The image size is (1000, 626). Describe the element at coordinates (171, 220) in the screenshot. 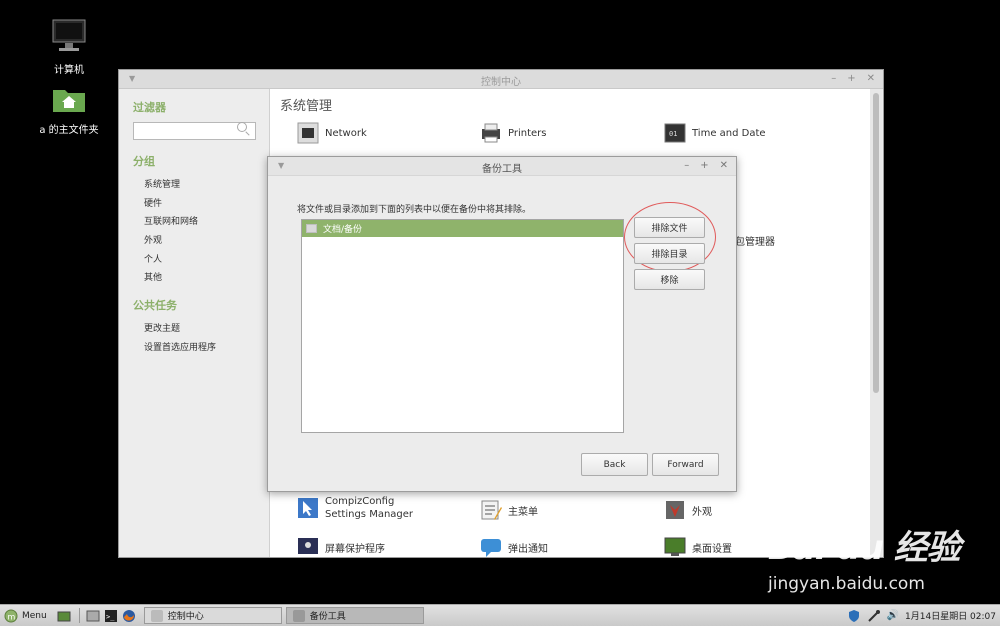

I see `sidebar-item-internet: 互联网和网络` at that location.